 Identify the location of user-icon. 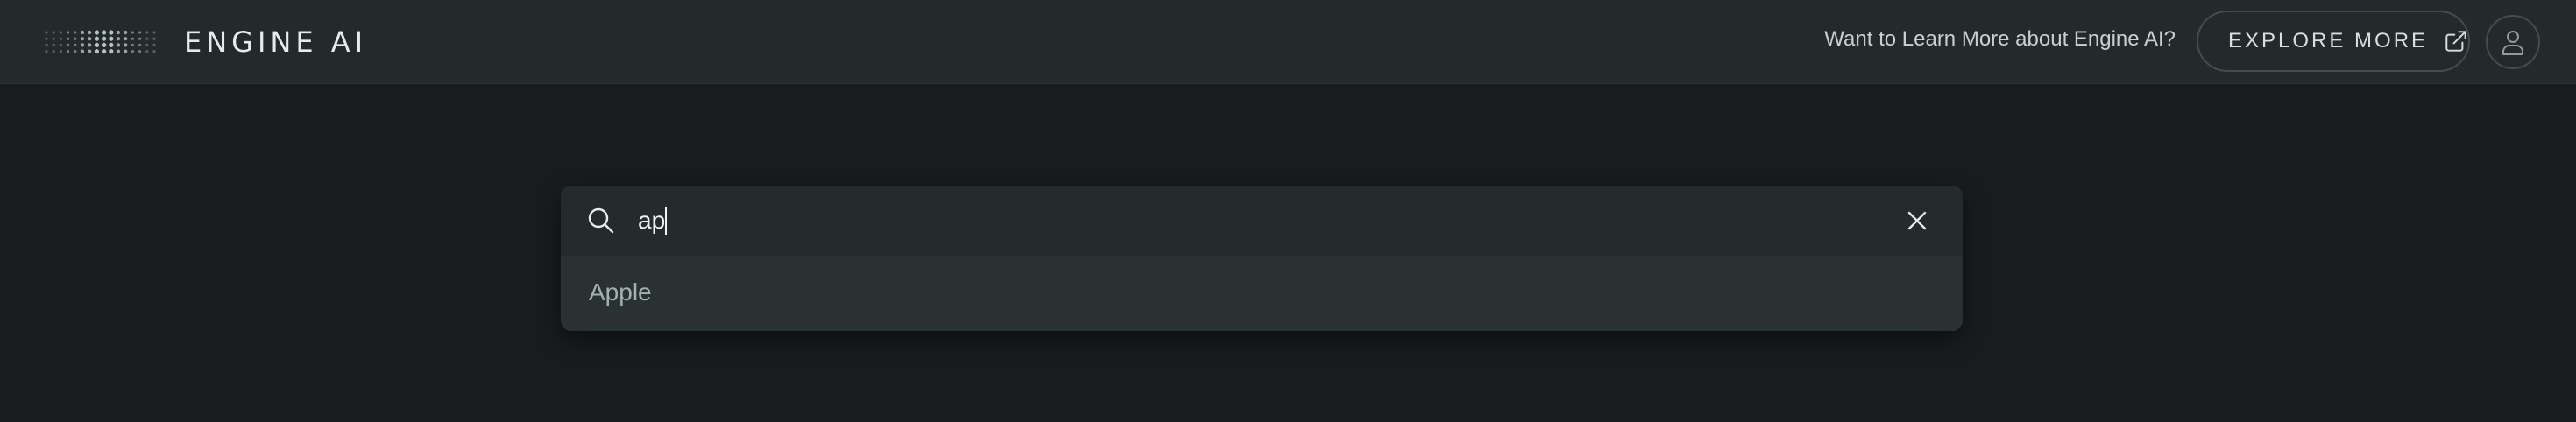
(2512, 43).